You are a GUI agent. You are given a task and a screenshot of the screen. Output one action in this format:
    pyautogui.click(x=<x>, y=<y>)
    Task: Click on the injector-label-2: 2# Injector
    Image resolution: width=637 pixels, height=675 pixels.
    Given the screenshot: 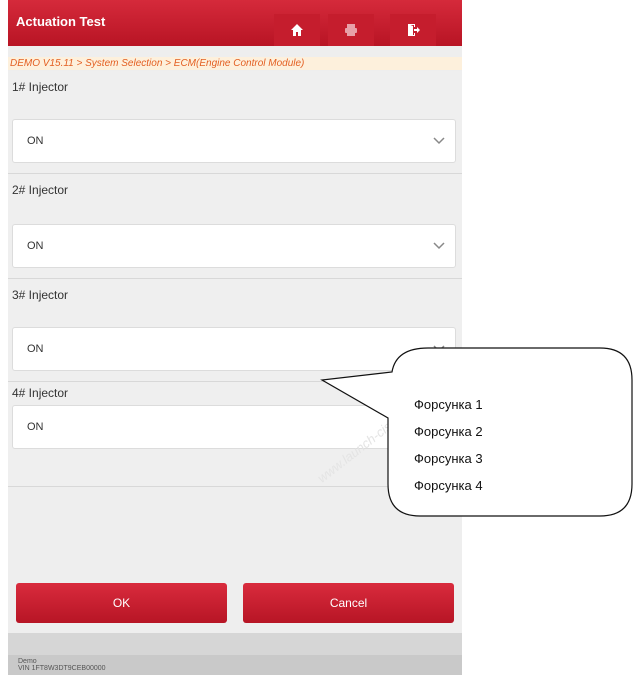 What is the action you would take?
    pyautogui.click(x=40, y=190)
    